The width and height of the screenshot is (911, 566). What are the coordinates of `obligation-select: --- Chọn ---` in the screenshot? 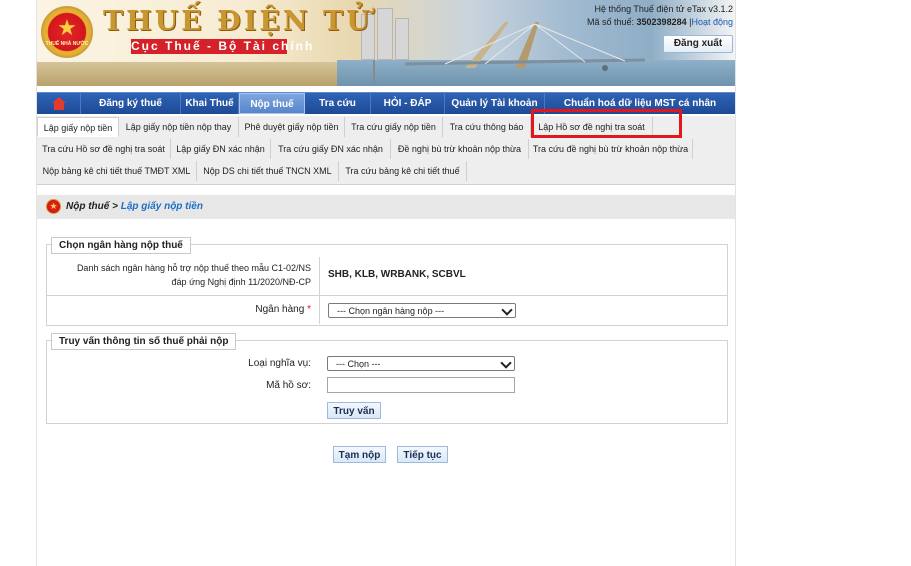 It's located at (421, 363).